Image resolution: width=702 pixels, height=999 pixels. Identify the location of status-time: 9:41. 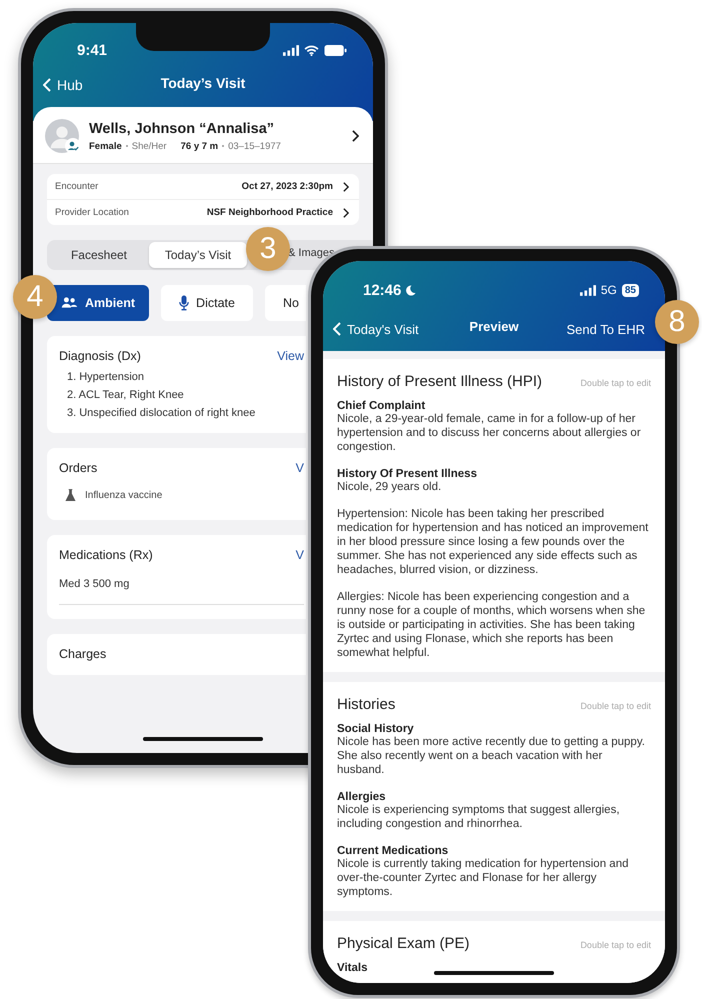
(92, 50).